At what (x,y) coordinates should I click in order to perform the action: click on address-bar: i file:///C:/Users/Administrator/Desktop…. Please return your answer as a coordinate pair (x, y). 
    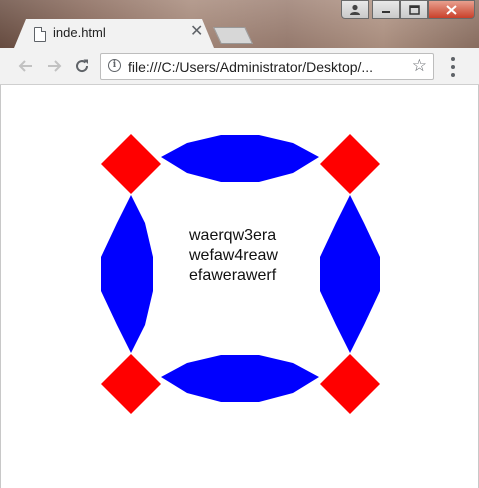
    Looking at the image, I should click on (267, 66).